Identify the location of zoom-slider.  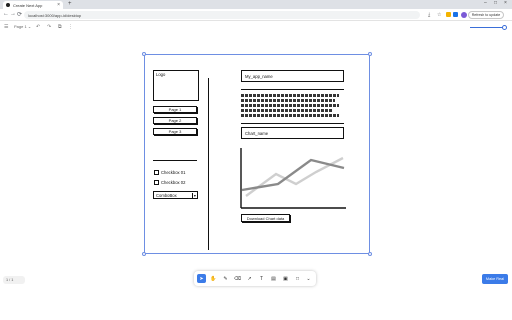
(487, 27).